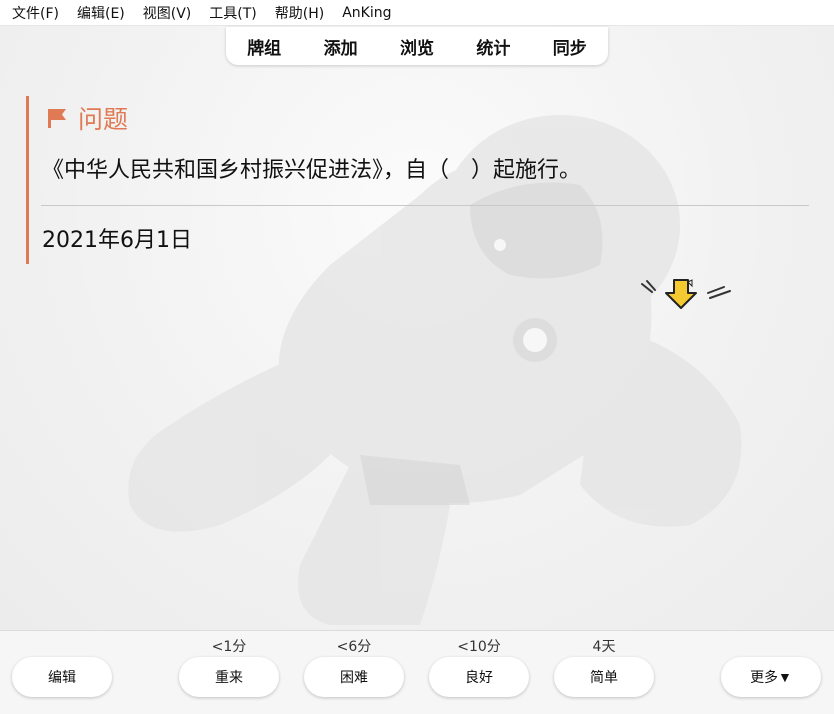 The height and width of the screenshot is (714, 834). Describe the element at coordinates (493, 46) in the screenshot. I see `tab-stats: 统计` at that location.